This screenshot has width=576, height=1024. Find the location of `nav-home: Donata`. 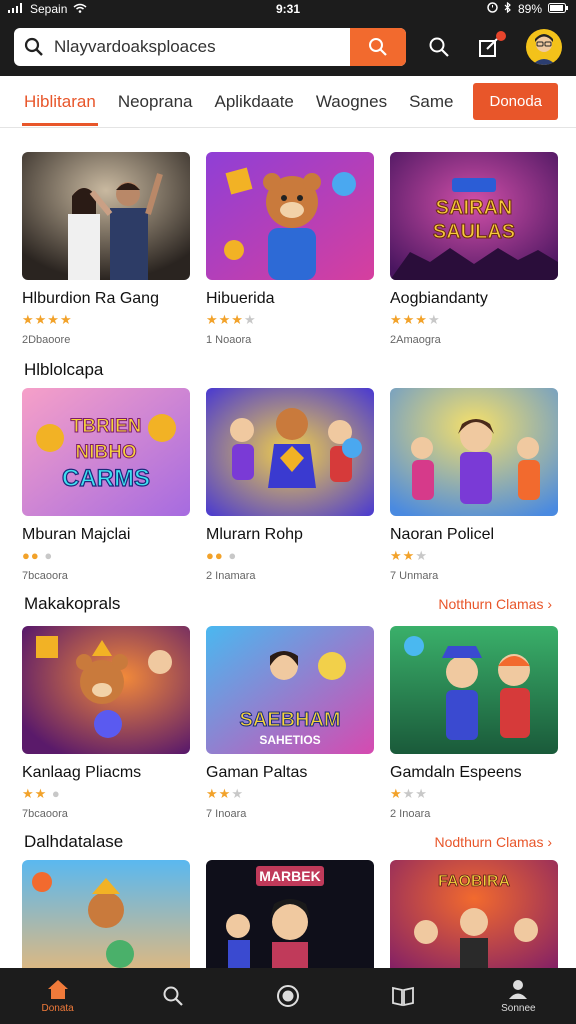

nav-home: Donata is located at coordinates (58, 996).